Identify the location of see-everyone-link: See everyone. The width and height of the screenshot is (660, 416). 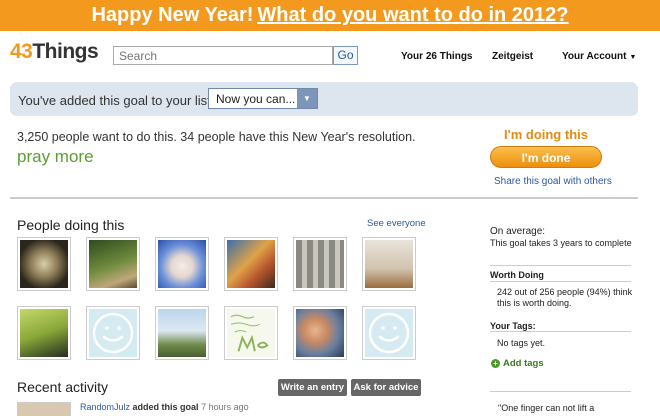
(396, 223).